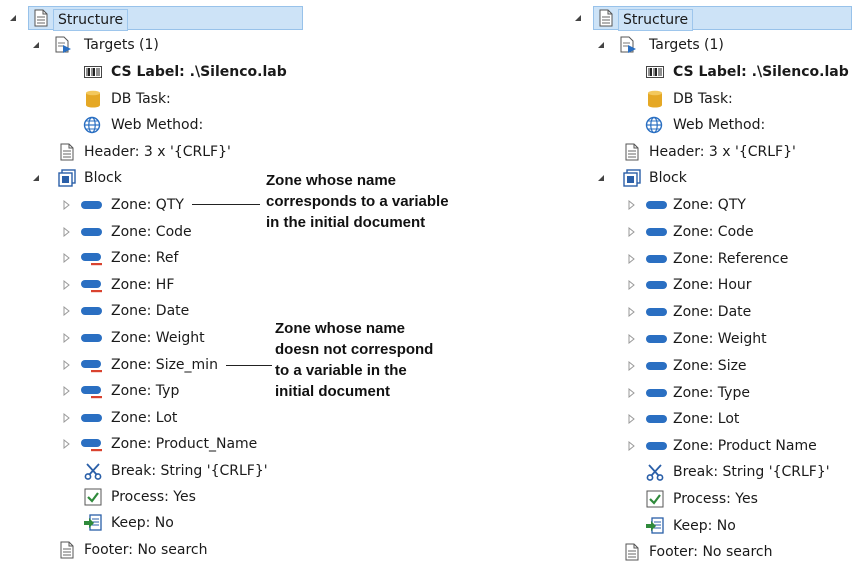  I want to click on document-icon, so click(632, 152).